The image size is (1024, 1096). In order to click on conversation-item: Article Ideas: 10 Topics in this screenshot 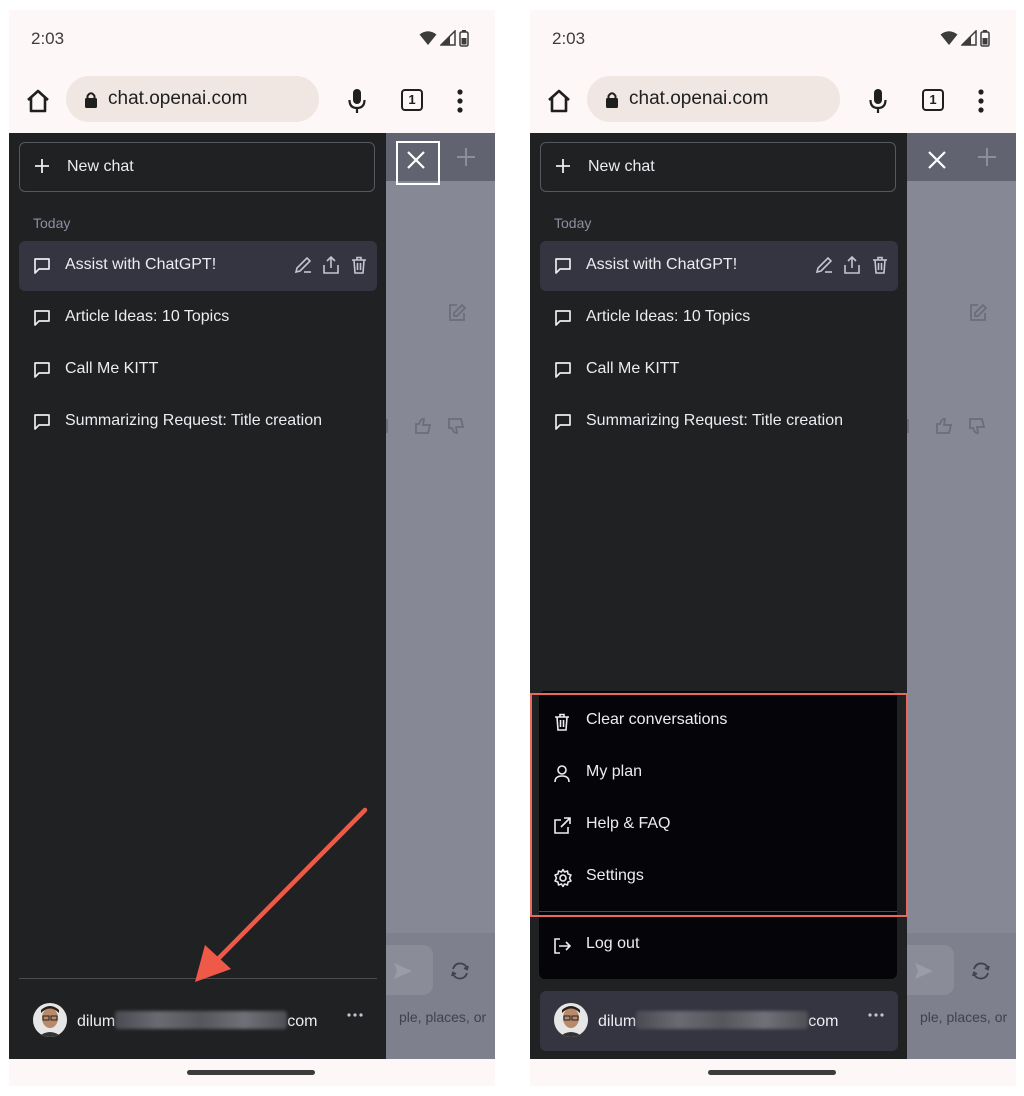, I will do `click(719, 318)`.